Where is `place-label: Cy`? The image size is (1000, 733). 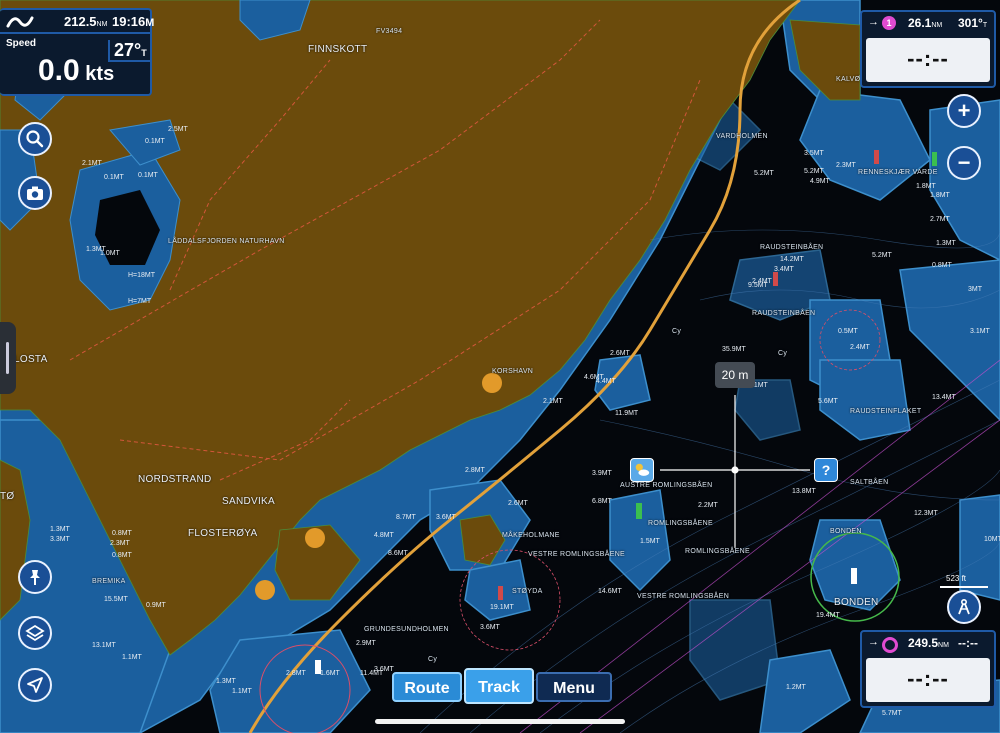 place-label: Cy is located at coordinates (433, 659).